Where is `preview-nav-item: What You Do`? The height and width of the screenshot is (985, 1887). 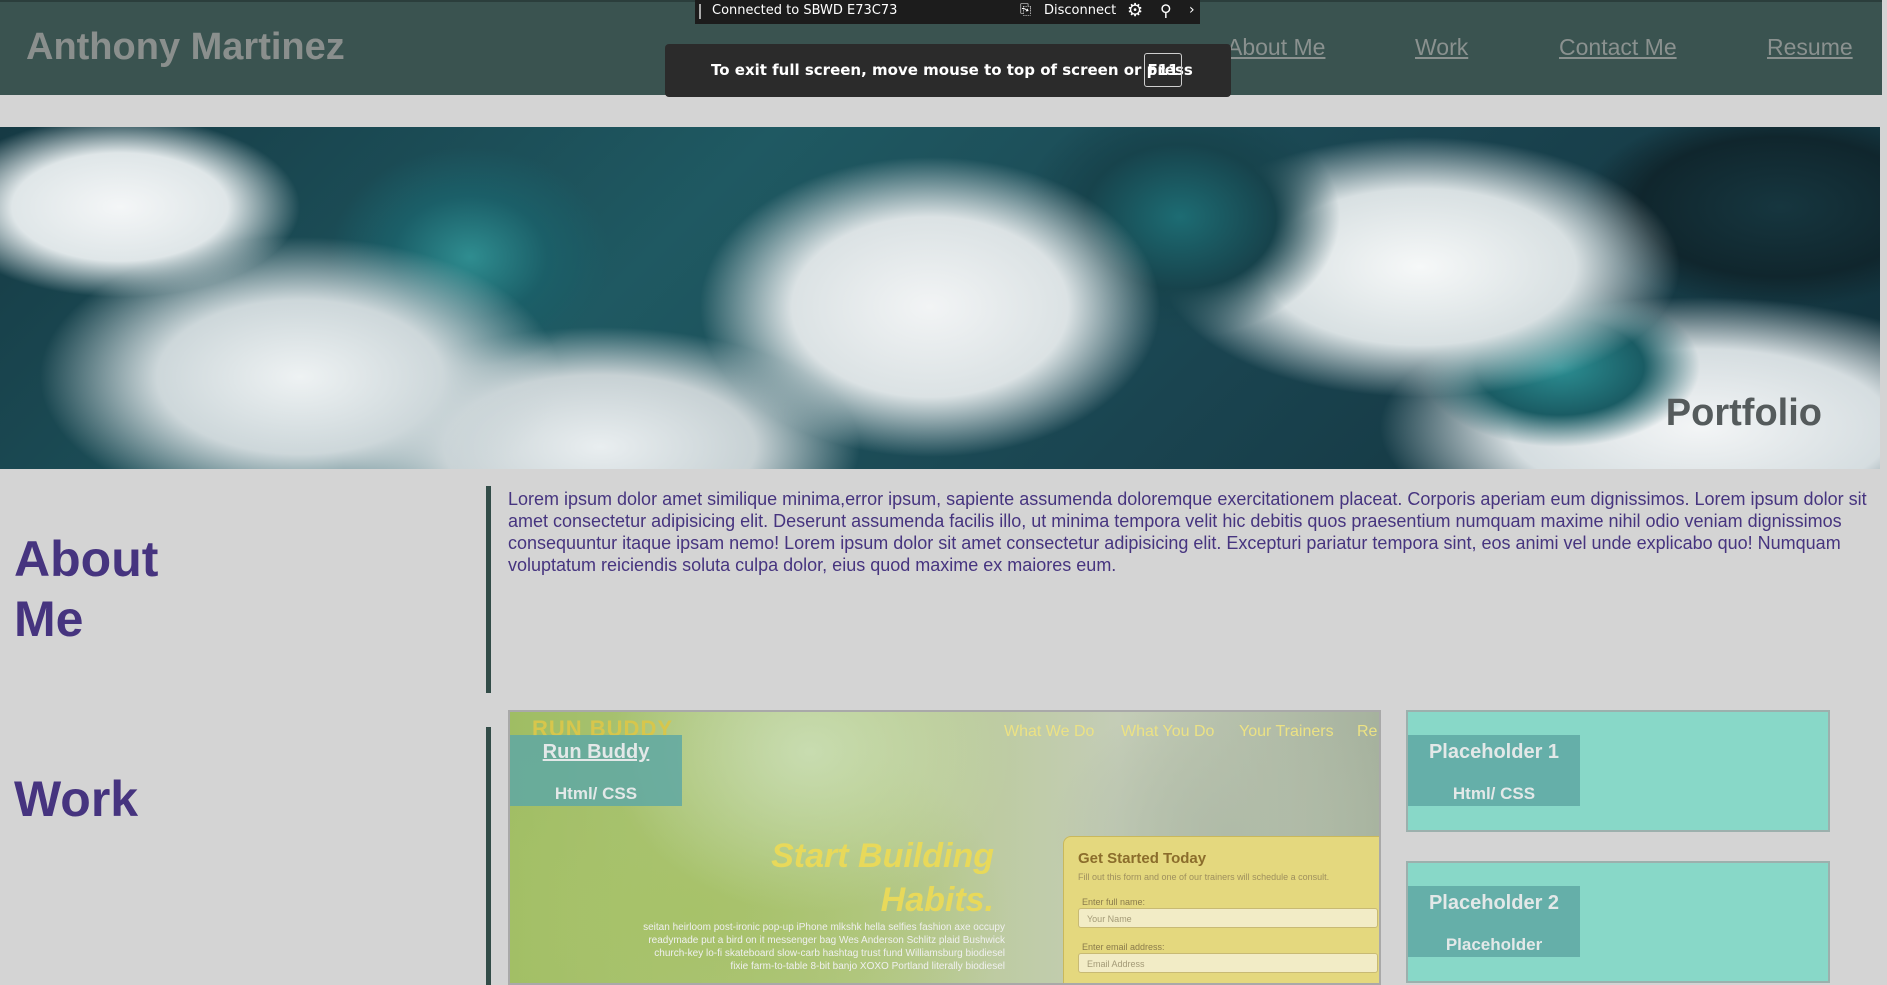 preview-nav-item: What You Do is located at coordinates (1168, 731).